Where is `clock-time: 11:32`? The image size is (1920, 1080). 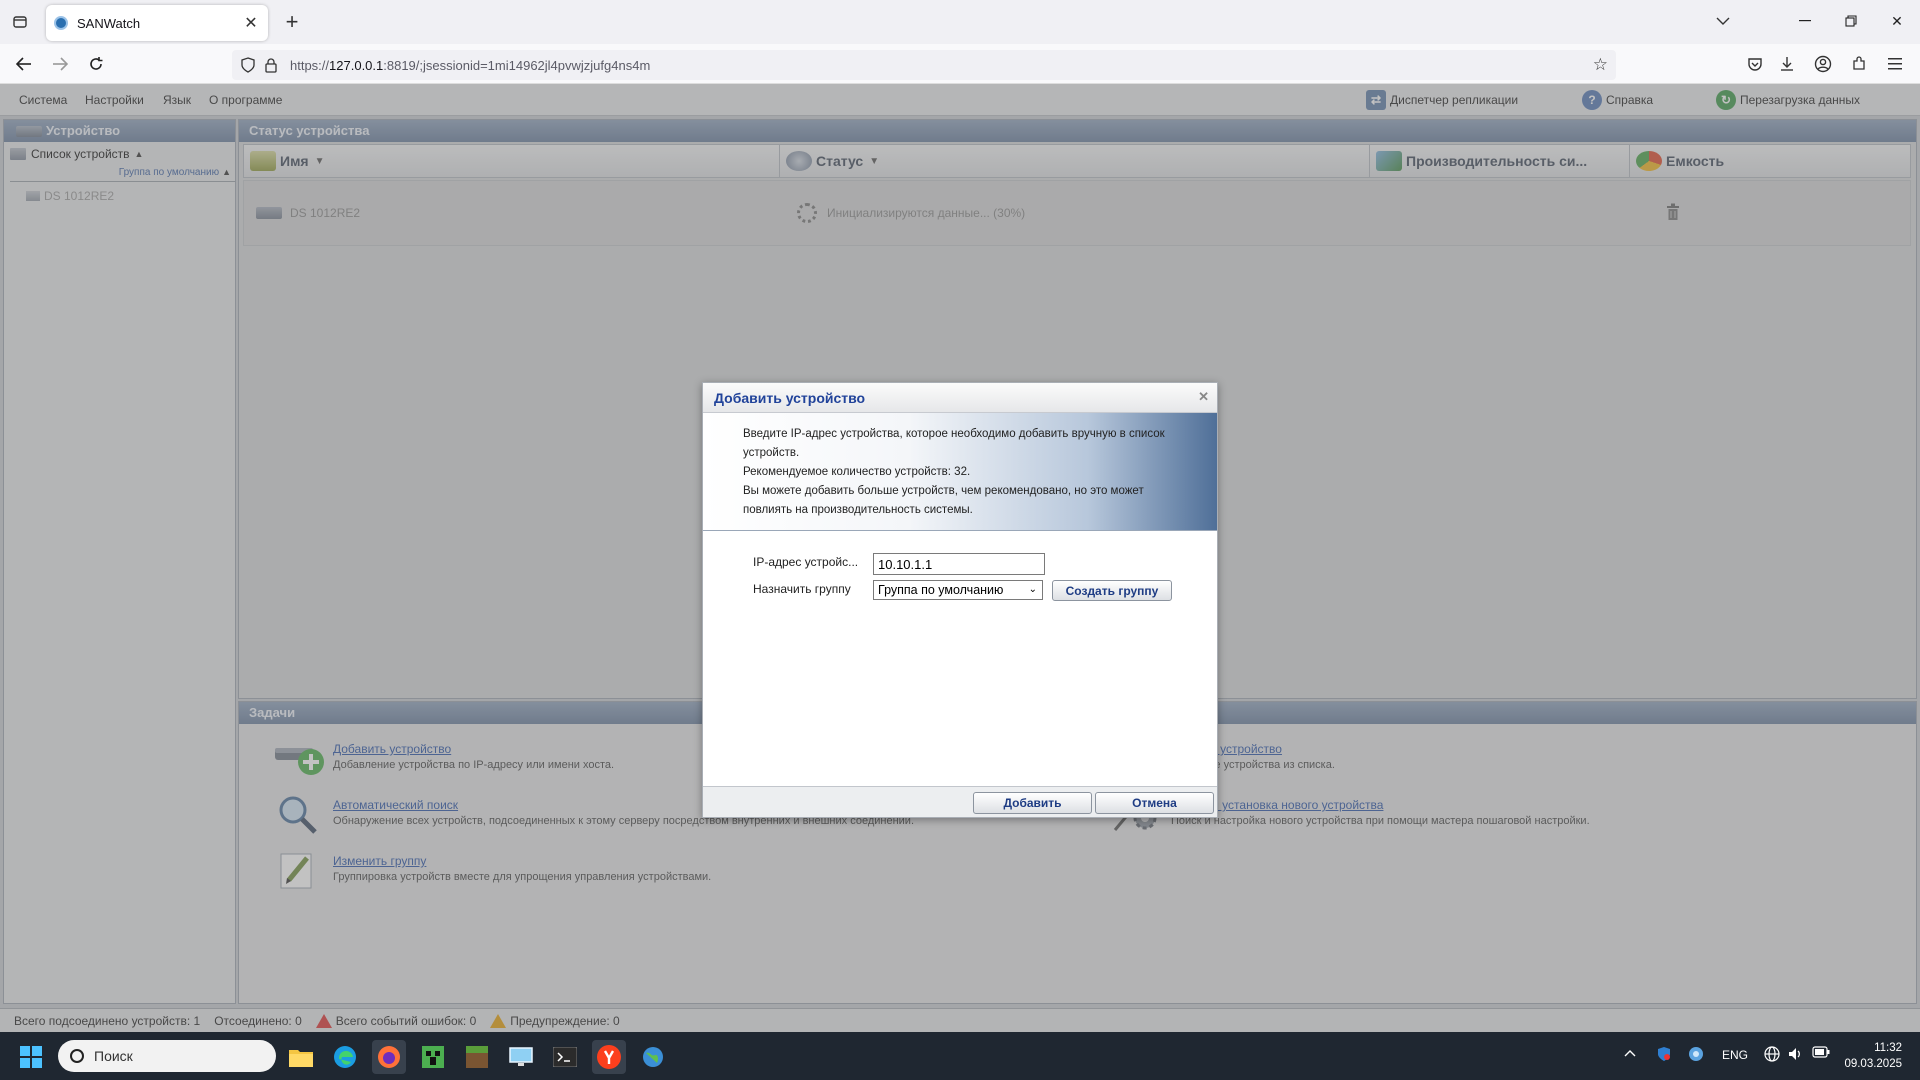
clock-time: 11:32 is located at coordinates (1888, 1048).